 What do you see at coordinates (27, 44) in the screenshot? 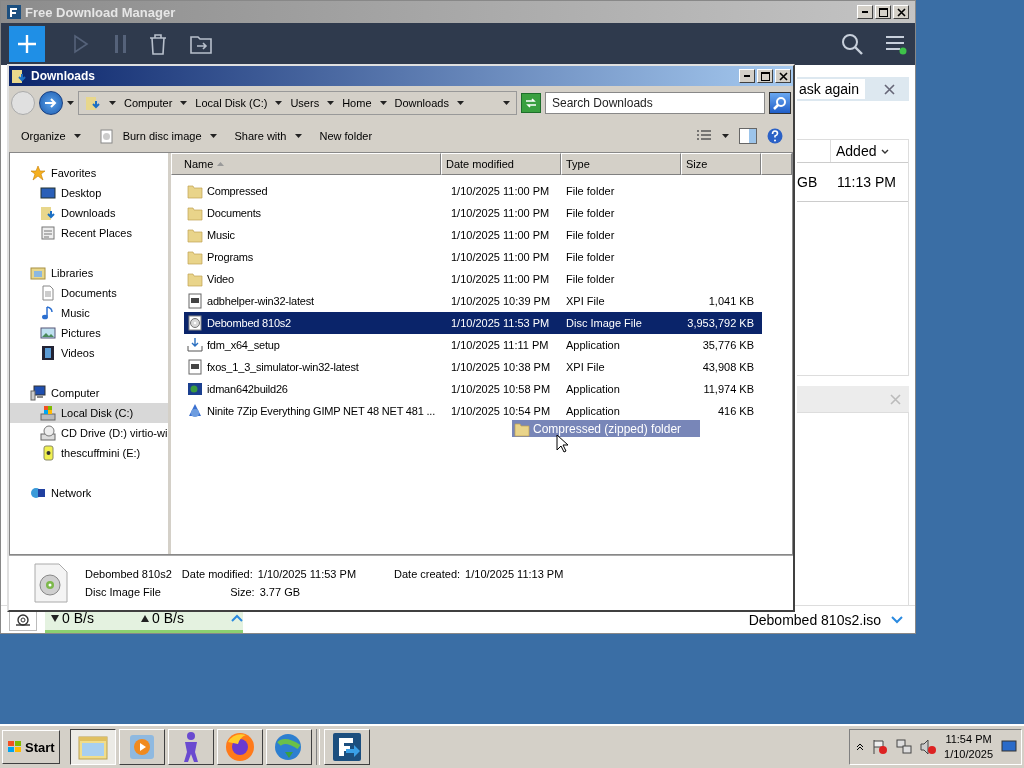
I see `add-button` at bounding box center [27, 44].